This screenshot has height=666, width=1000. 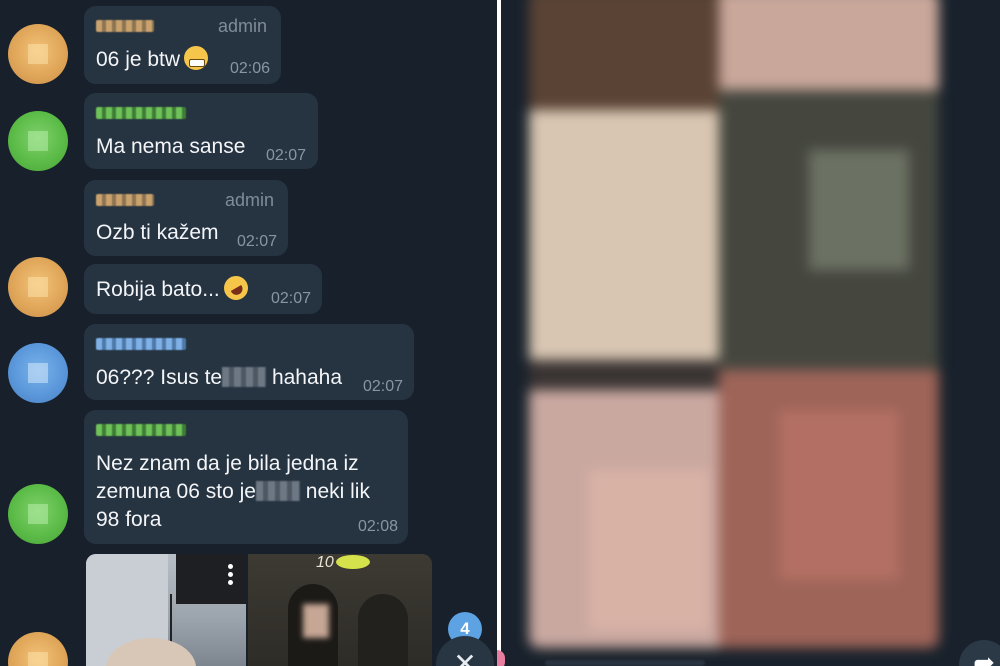 What do you see at coordinates (625, 663) in the screenshot?
I see `caption-placeholder` at bounding box center [625, 663].